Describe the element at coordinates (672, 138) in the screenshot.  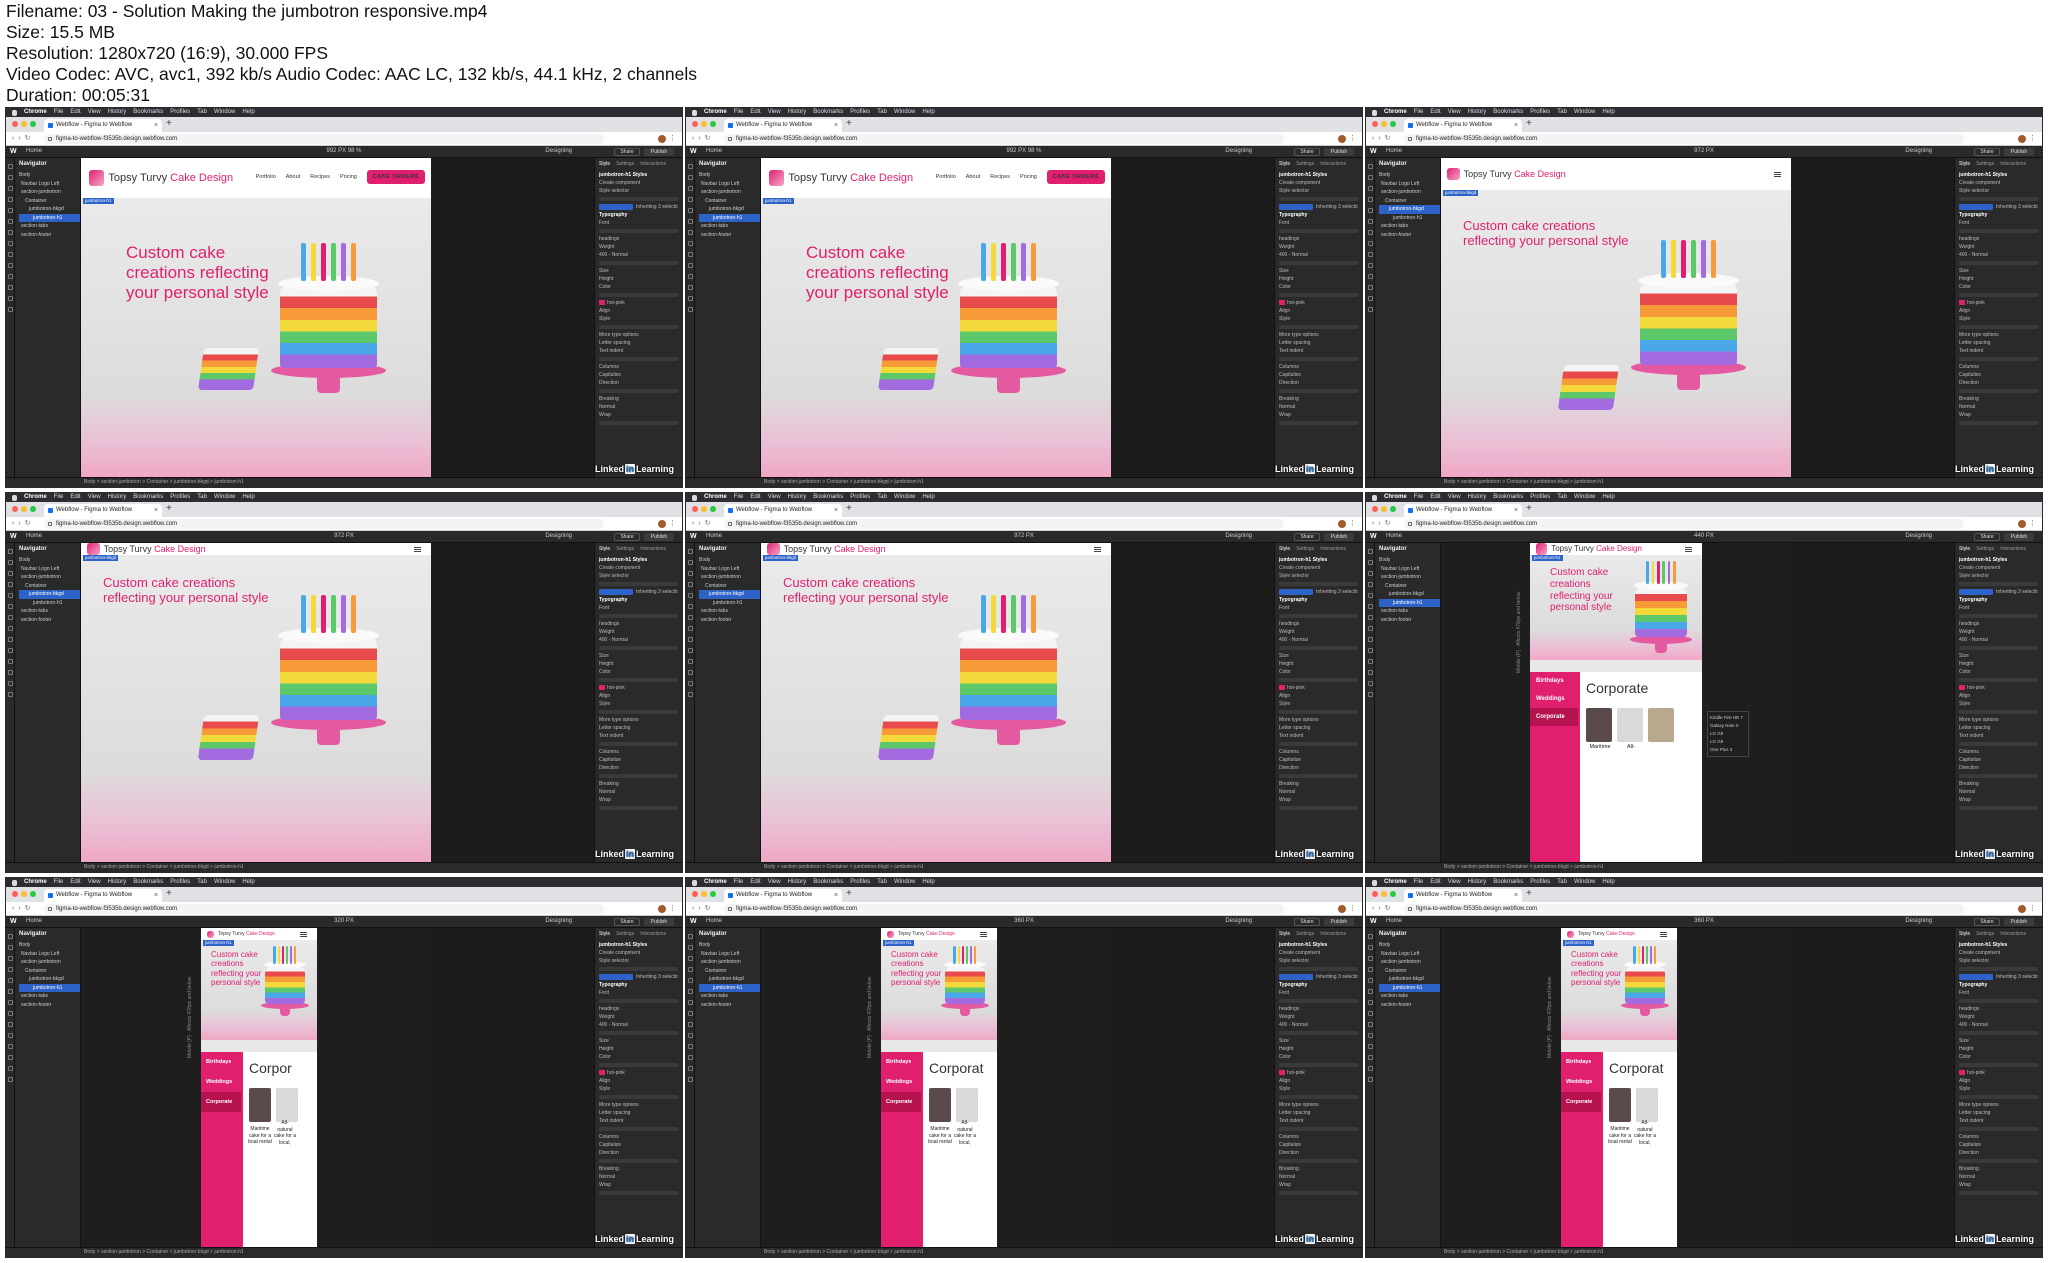
I see `browser-menu-icon: ⋮` at that location.